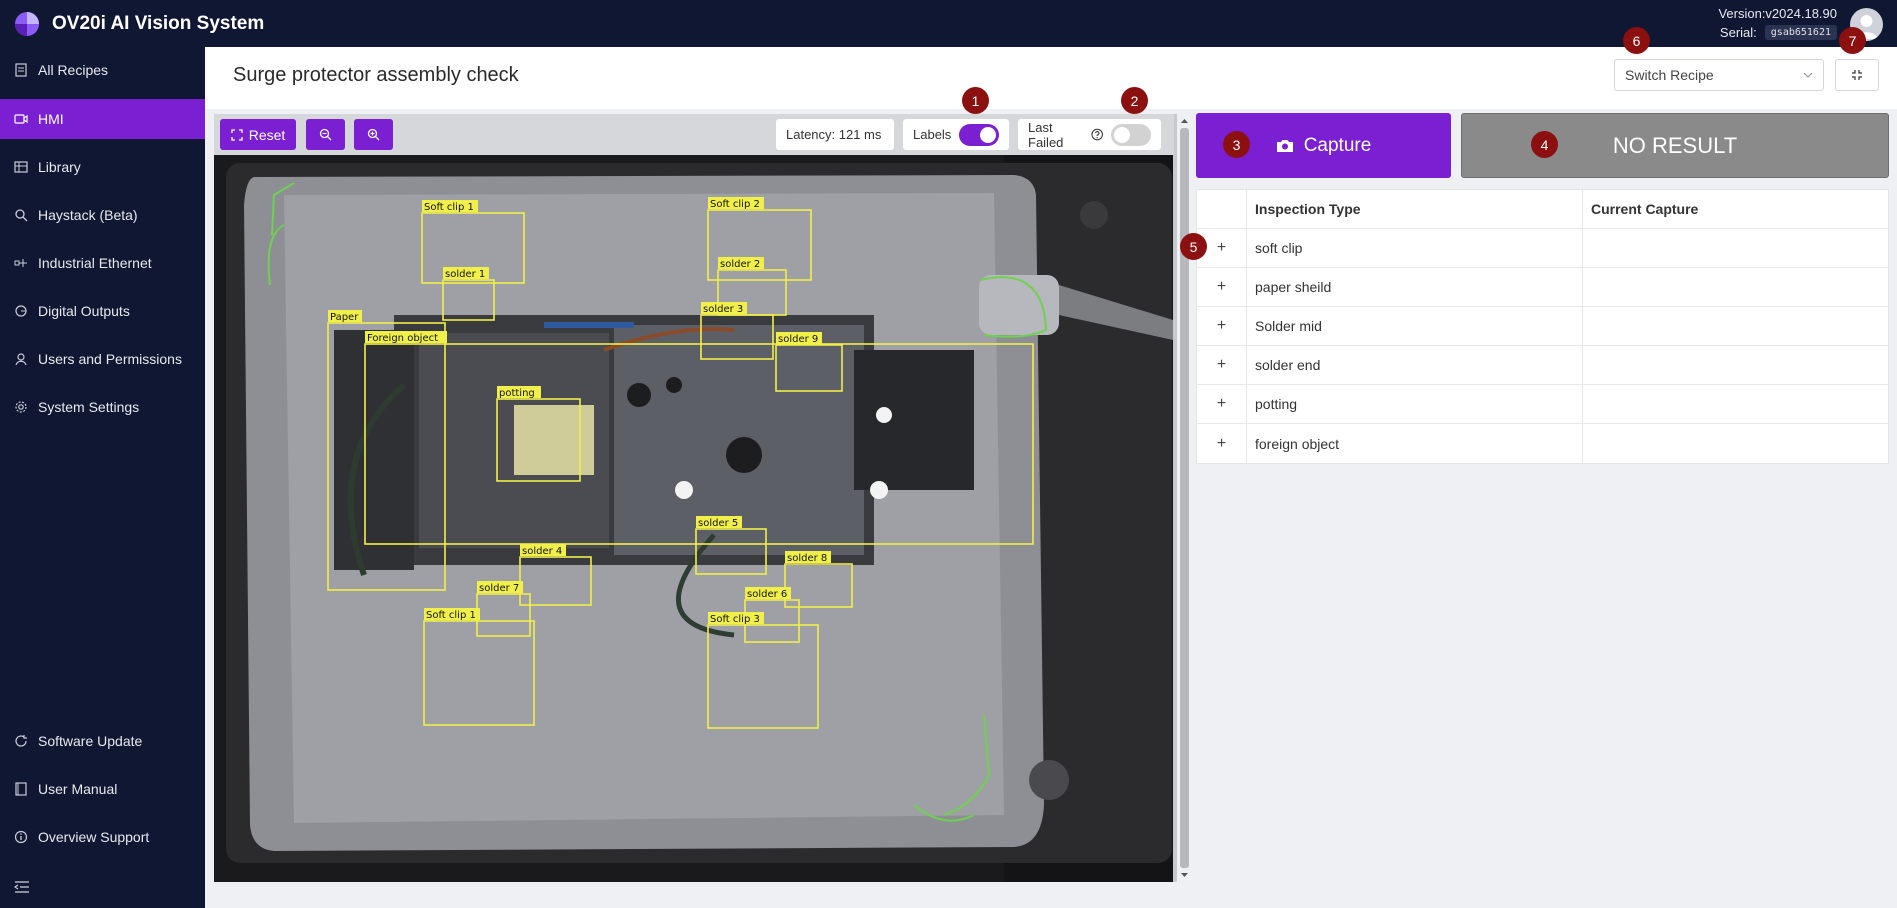 The image size is (1897, 908). Describe the element at coordinates (51, 119) in the screenshot. I see `sidebar-item-label: HMI` at that location.